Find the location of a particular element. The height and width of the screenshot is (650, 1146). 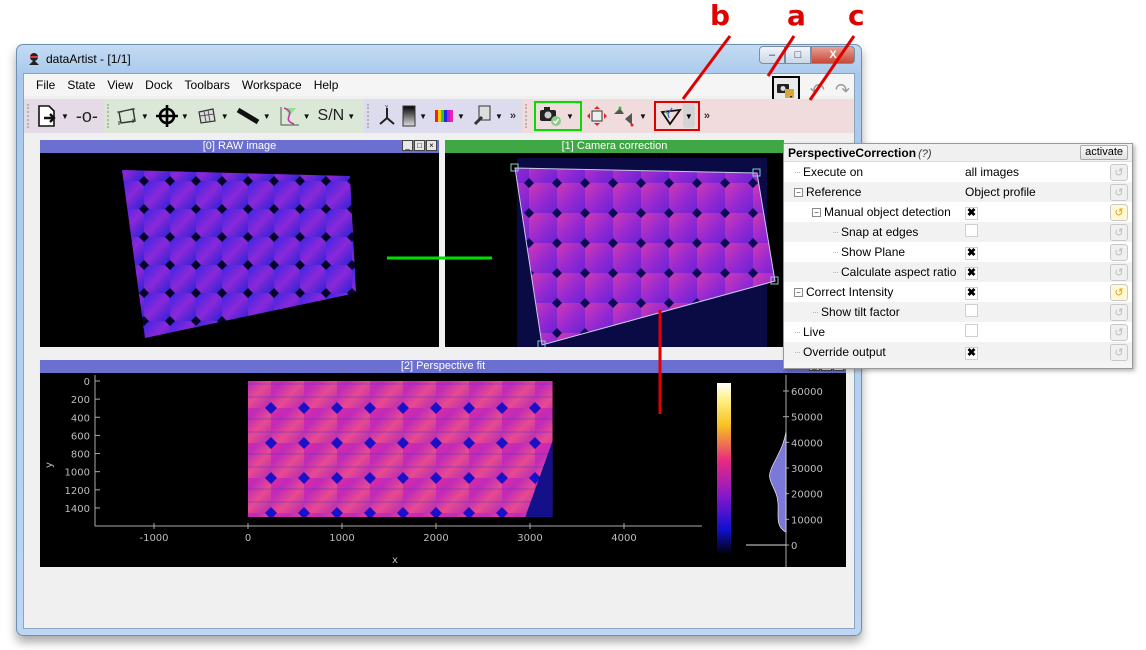

menu-workspace: Workspace is located at coordinates (272, 85).